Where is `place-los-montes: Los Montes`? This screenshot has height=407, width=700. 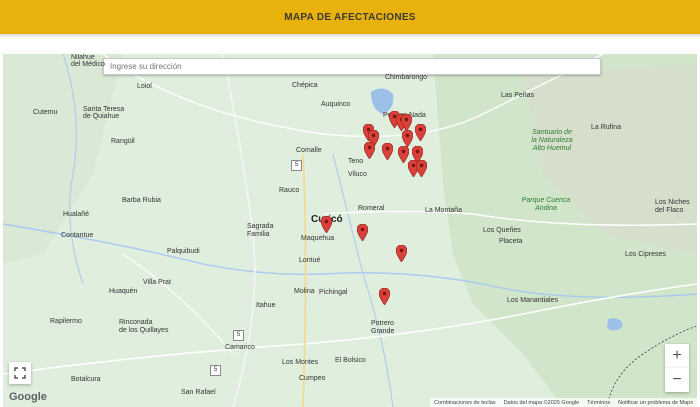 place-los-montes: Los Montes is located at coordinates (300, 362).